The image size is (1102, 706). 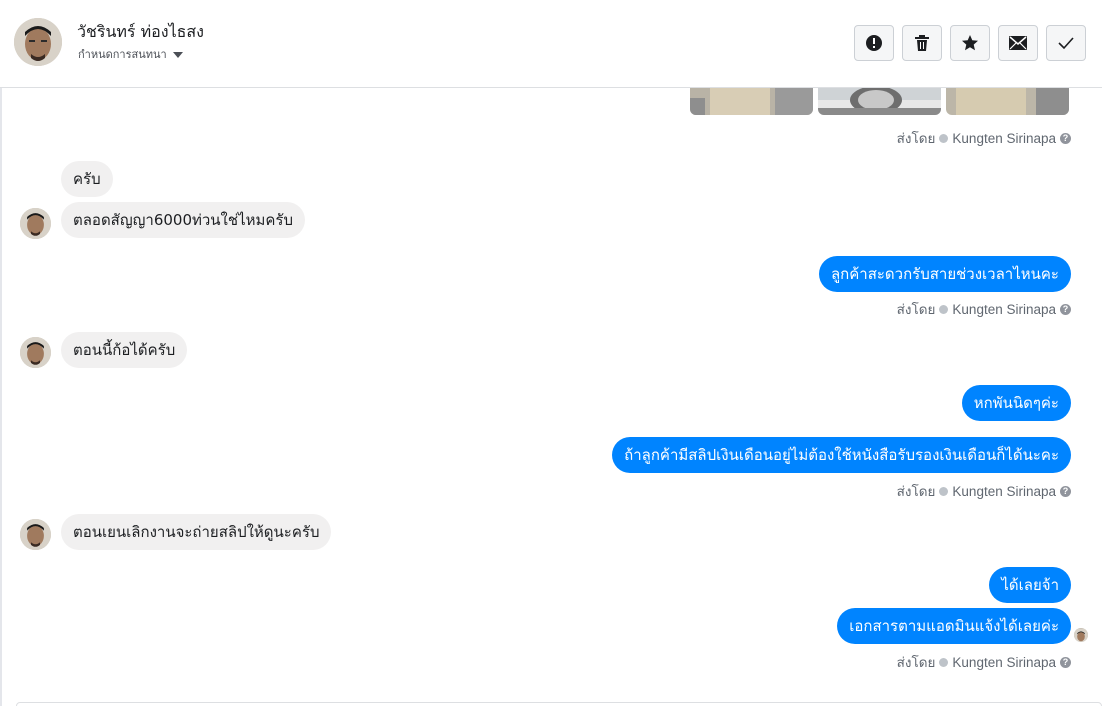 I want to click on conversation-options-dropdown: กำหนดการสนทนา, so click(x=130, y=54).